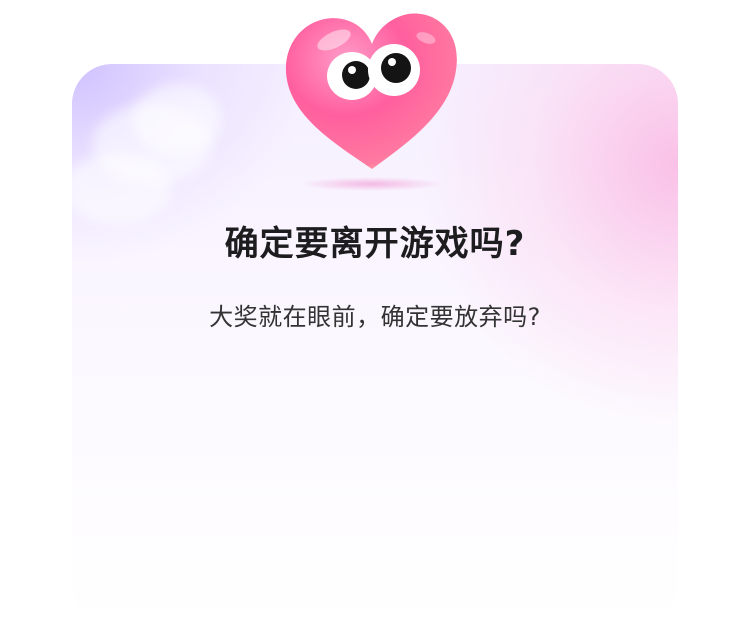 This screenshot has height=624, width=750. Describe the element at coordinates (372, 184) in the screenshot. I see `heart-shadow` at that location.